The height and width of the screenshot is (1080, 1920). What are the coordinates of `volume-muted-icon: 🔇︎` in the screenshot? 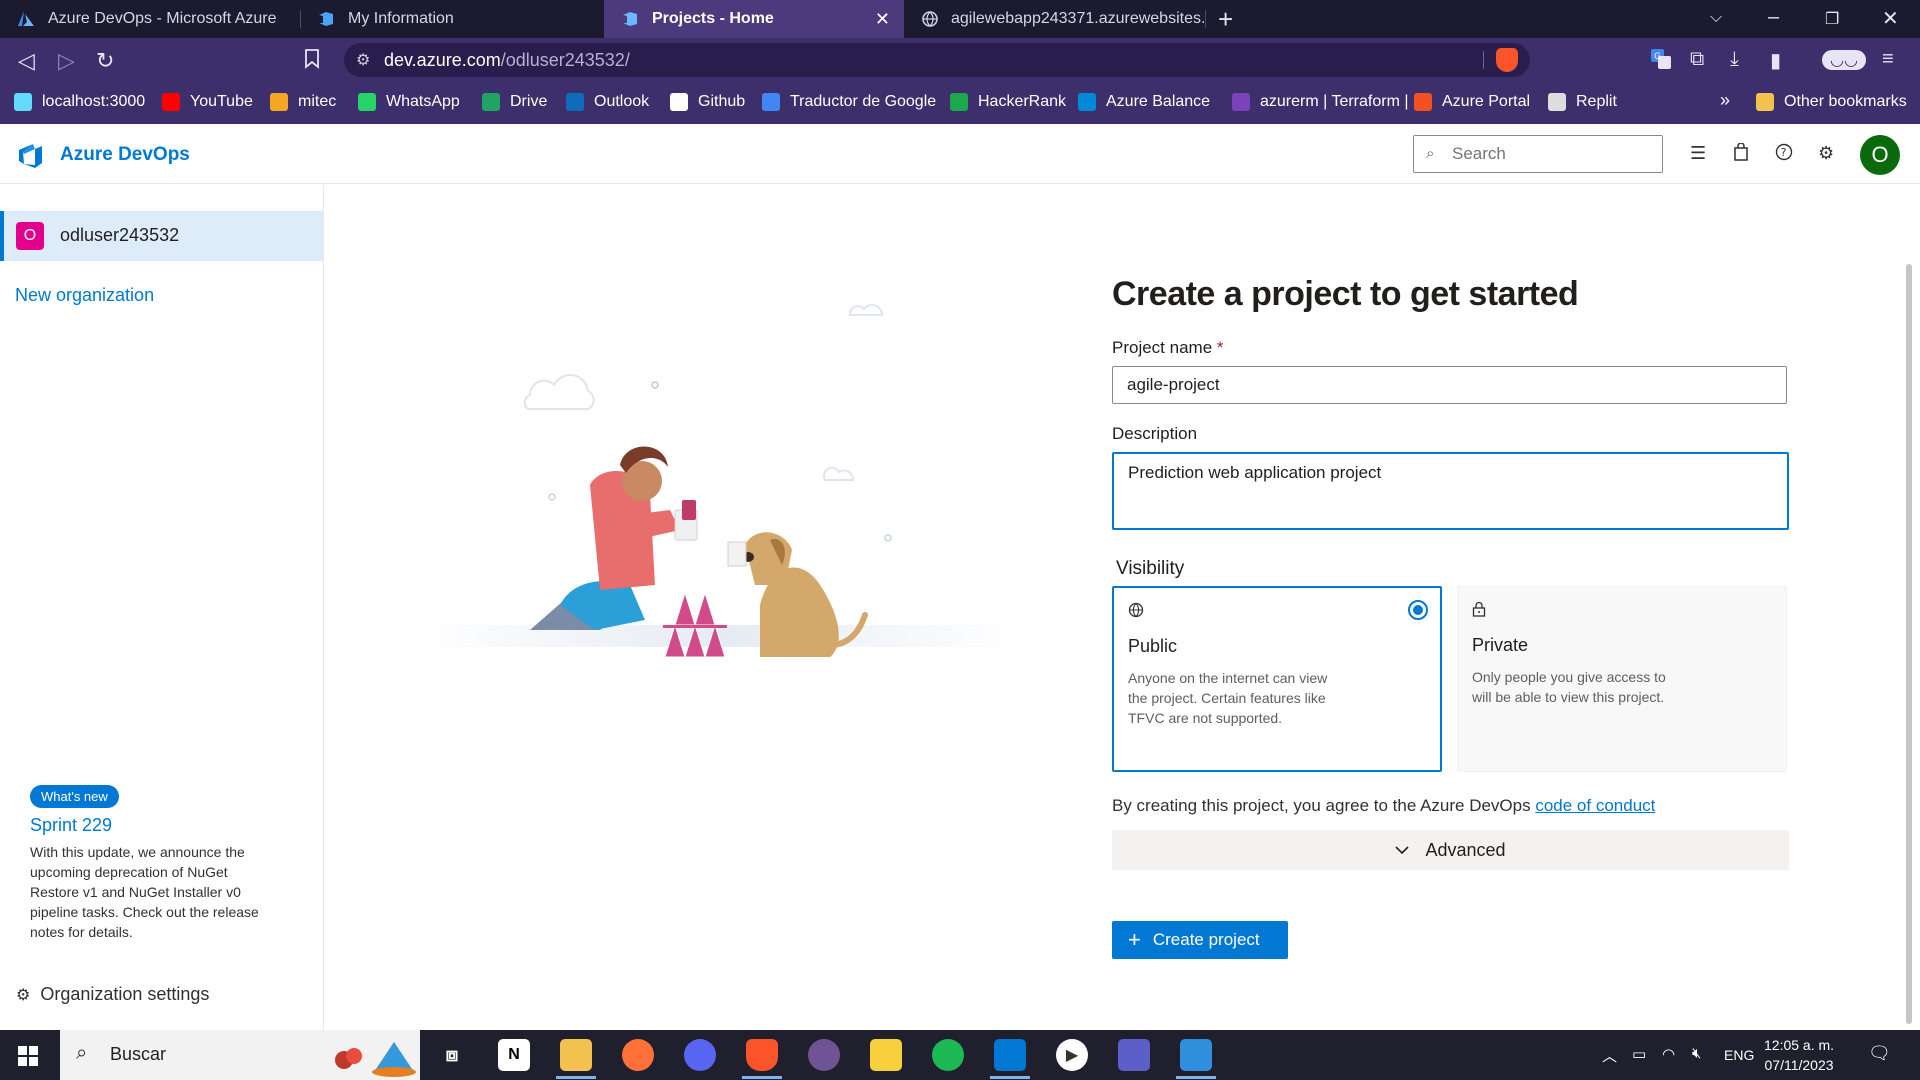 It's located at (1696, 1053).